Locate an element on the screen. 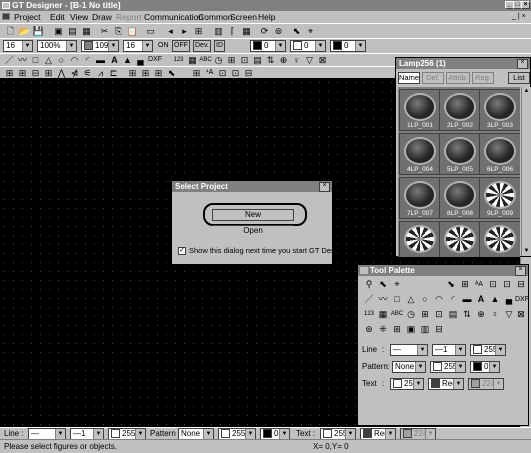 The height and width of the screenshot is (453, 531). menu-common: Common is located at coordinates (215, 17).